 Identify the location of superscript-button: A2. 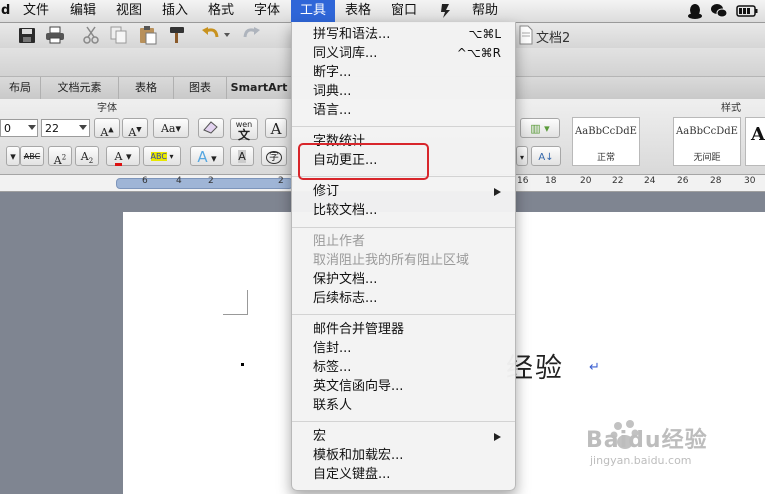
(60, 156).